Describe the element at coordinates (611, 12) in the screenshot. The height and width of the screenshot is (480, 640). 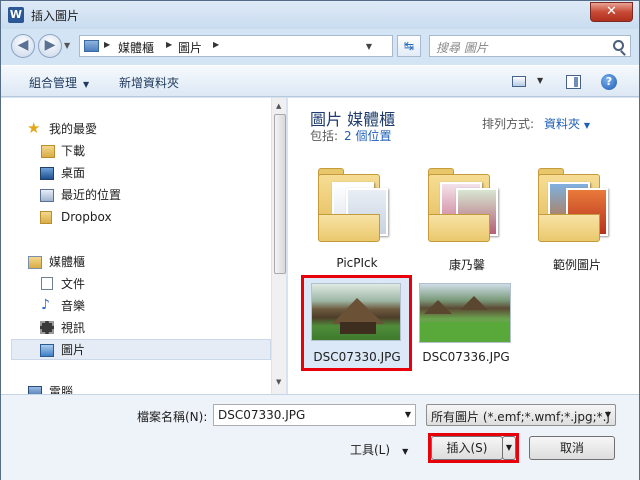
I see `close-button: ✕` at that location.